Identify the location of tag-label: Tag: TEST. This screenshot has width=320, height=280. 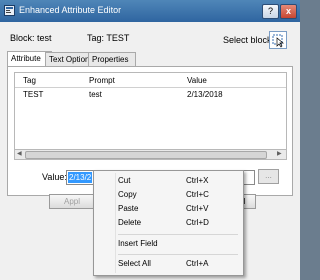
(108, 38).